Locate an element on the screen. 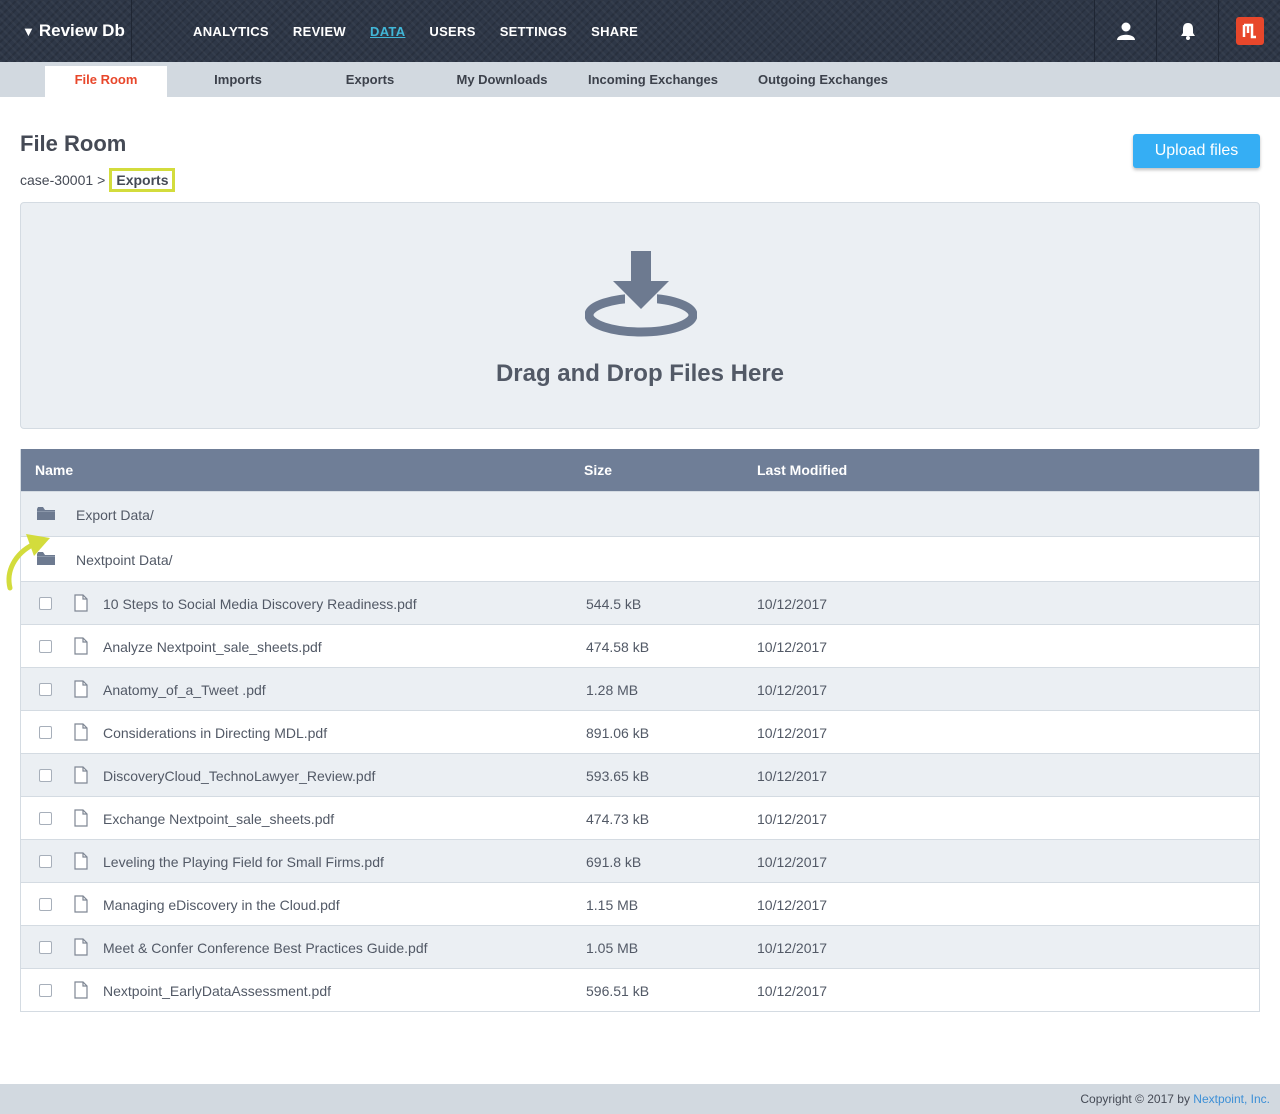 This screenshot has width=1280, height=1114. folder-name: Export Data/ is located at coordinates (115, 515).